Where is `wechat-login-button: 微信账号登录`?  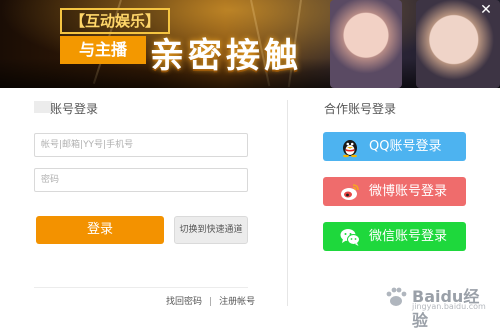 wechat-login-button: 微信账号登录 is located at coordinates (394, 236).